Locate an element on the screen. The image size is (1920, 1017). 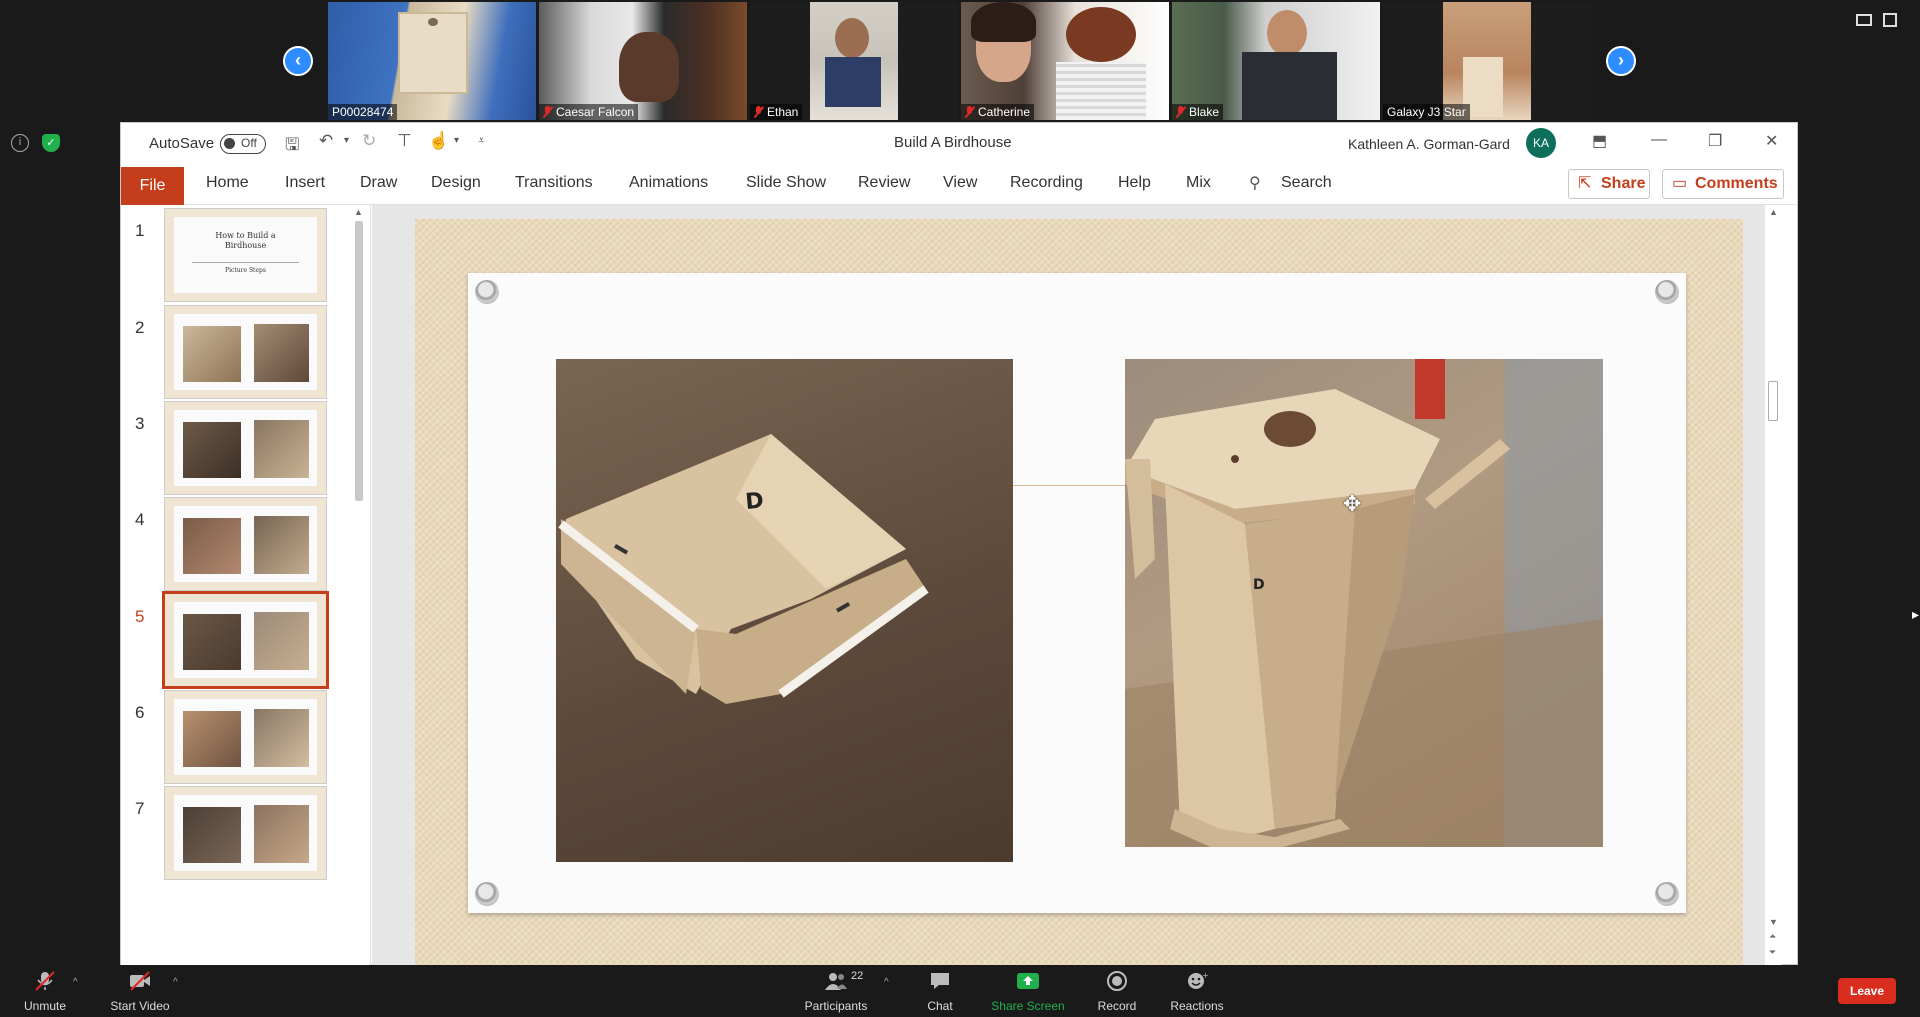
participant-name: P00028474 is located at coordinates (363, 112).